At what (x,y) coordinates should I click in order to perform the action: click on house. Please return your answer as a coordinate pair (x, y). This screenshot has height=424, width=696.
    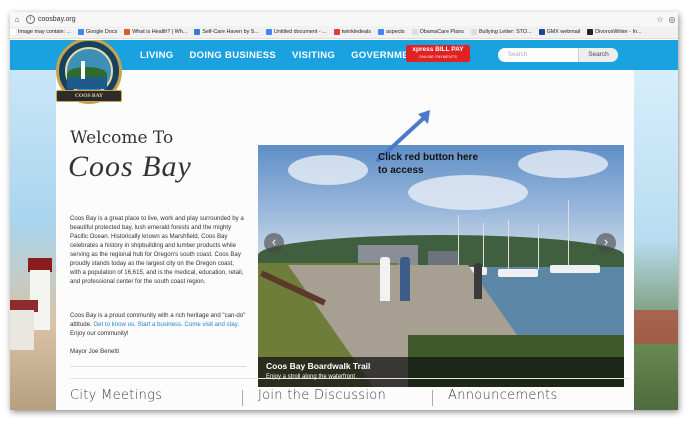
    Looking at the image, I should click on (22, 330).